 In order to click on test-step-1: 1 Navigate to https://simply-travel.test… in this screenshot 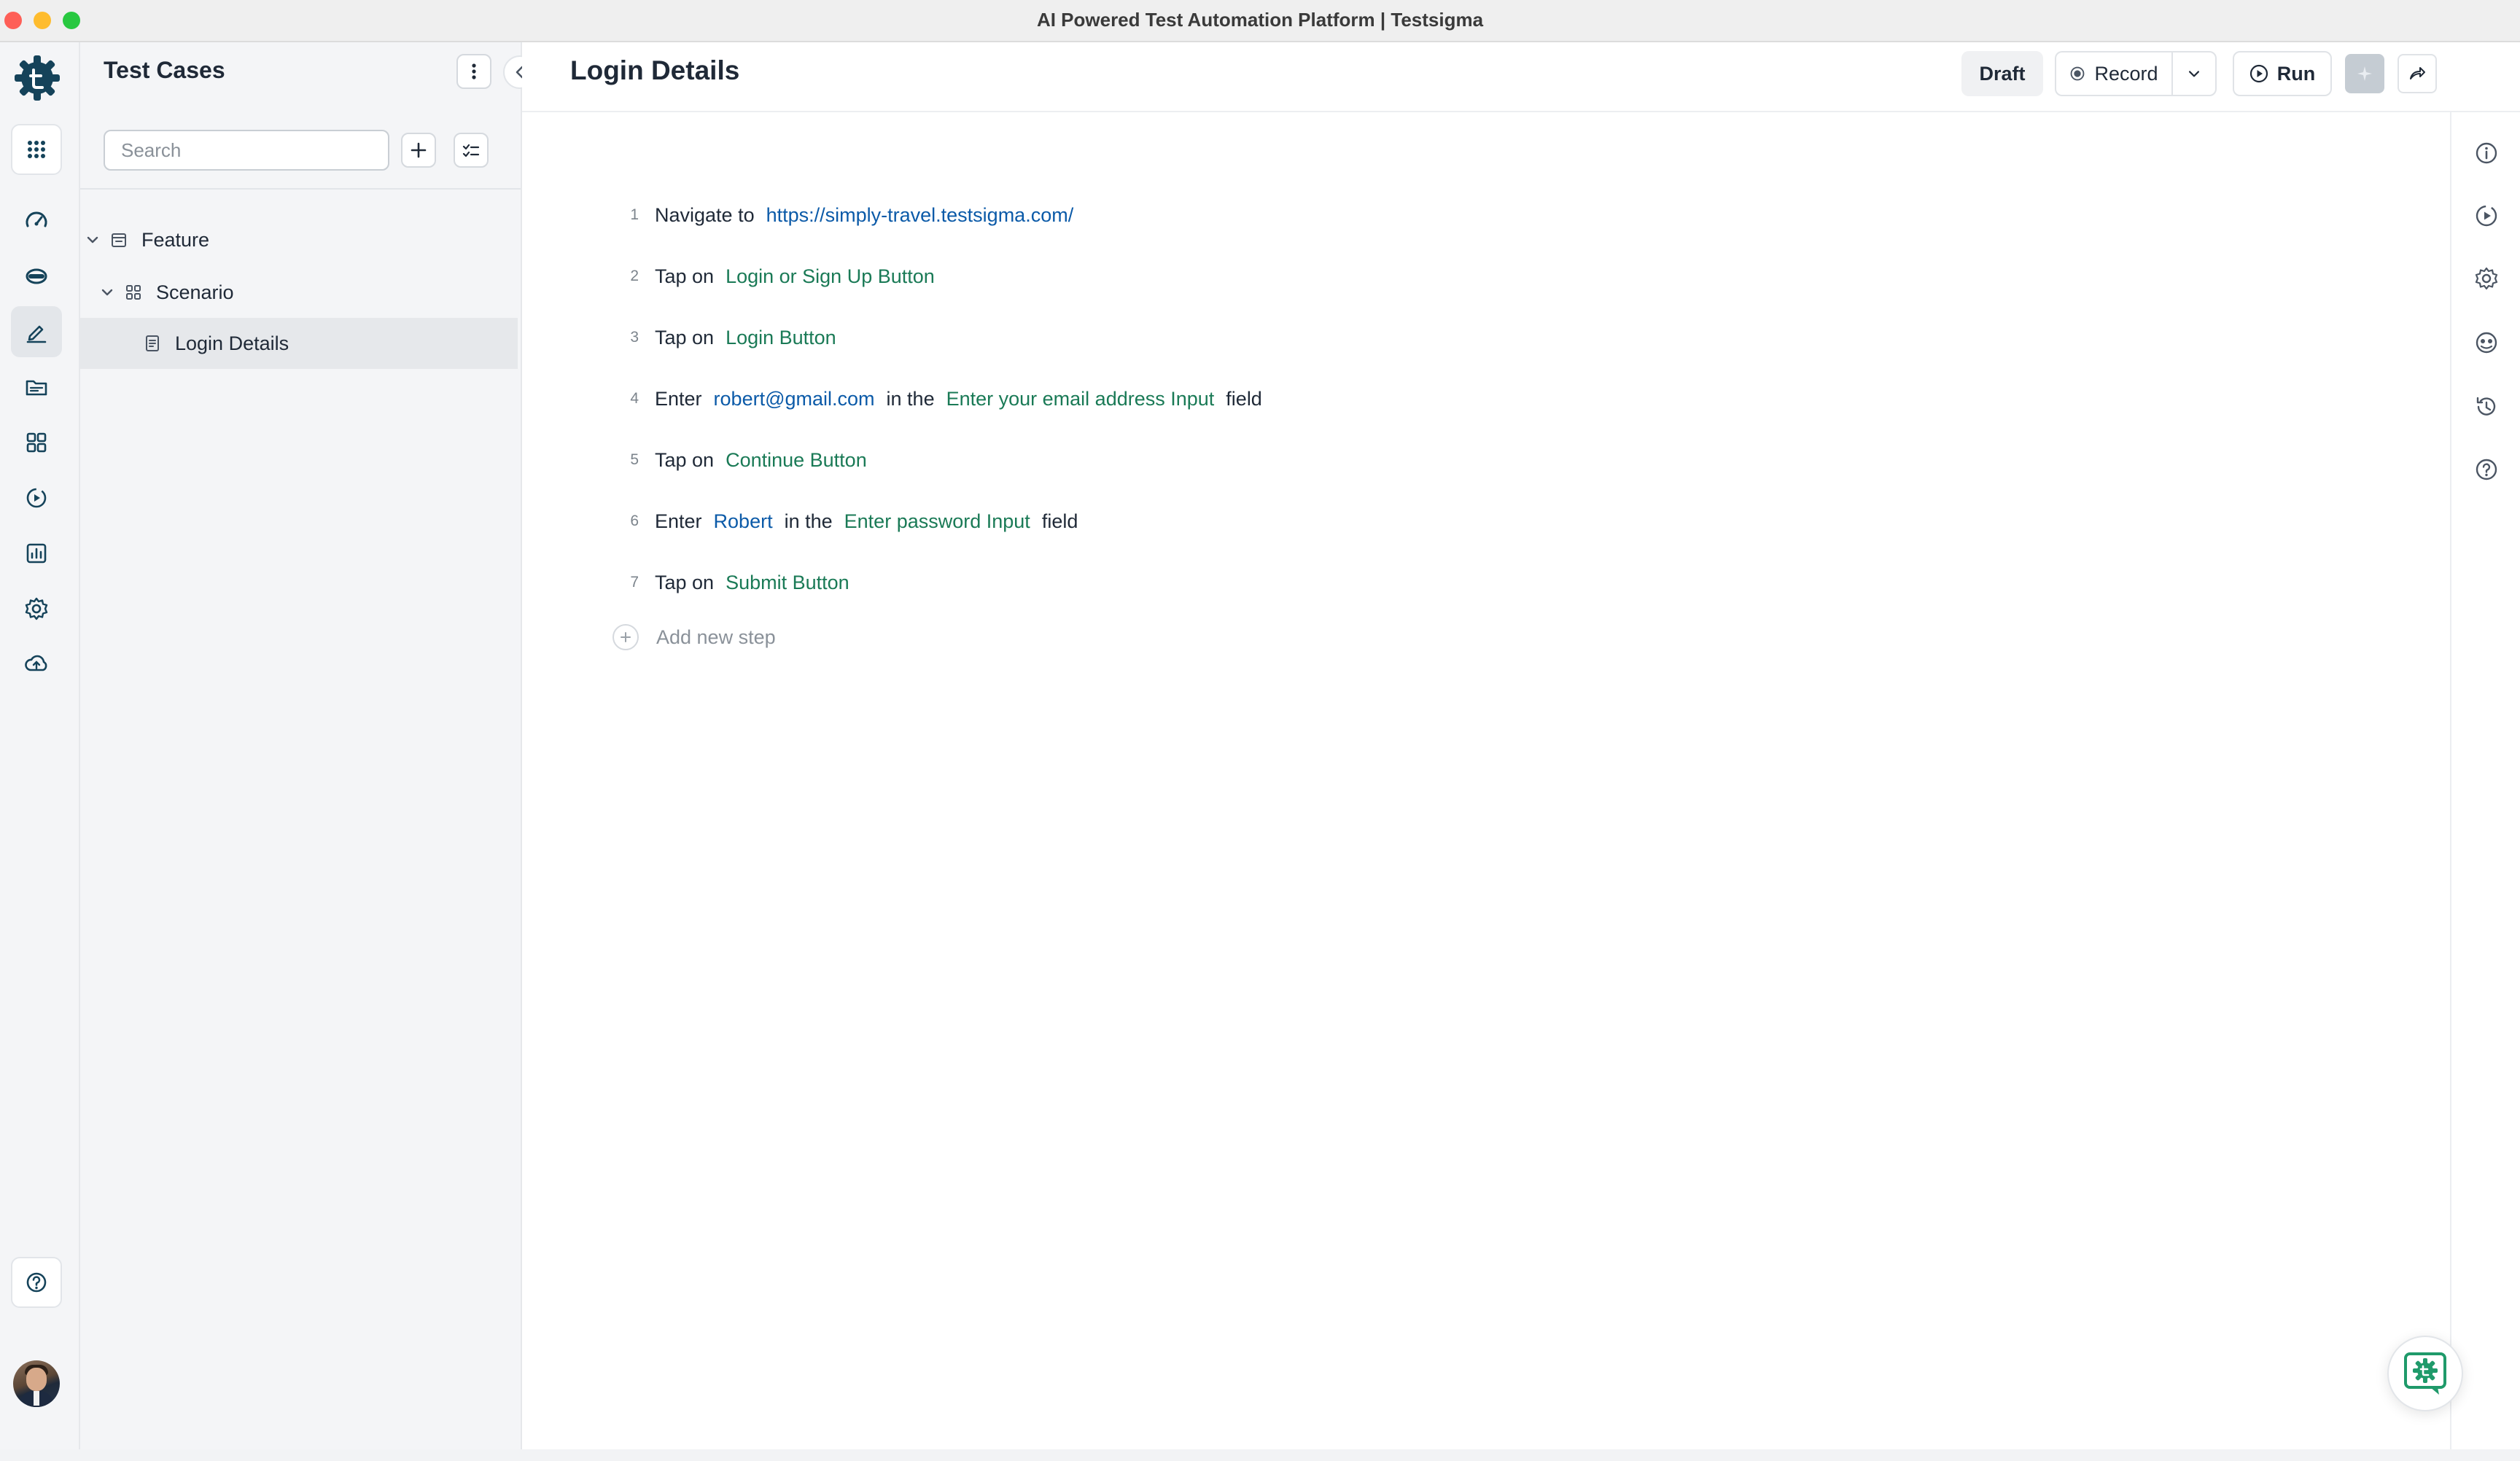, I will do `click(1470, 215)`.